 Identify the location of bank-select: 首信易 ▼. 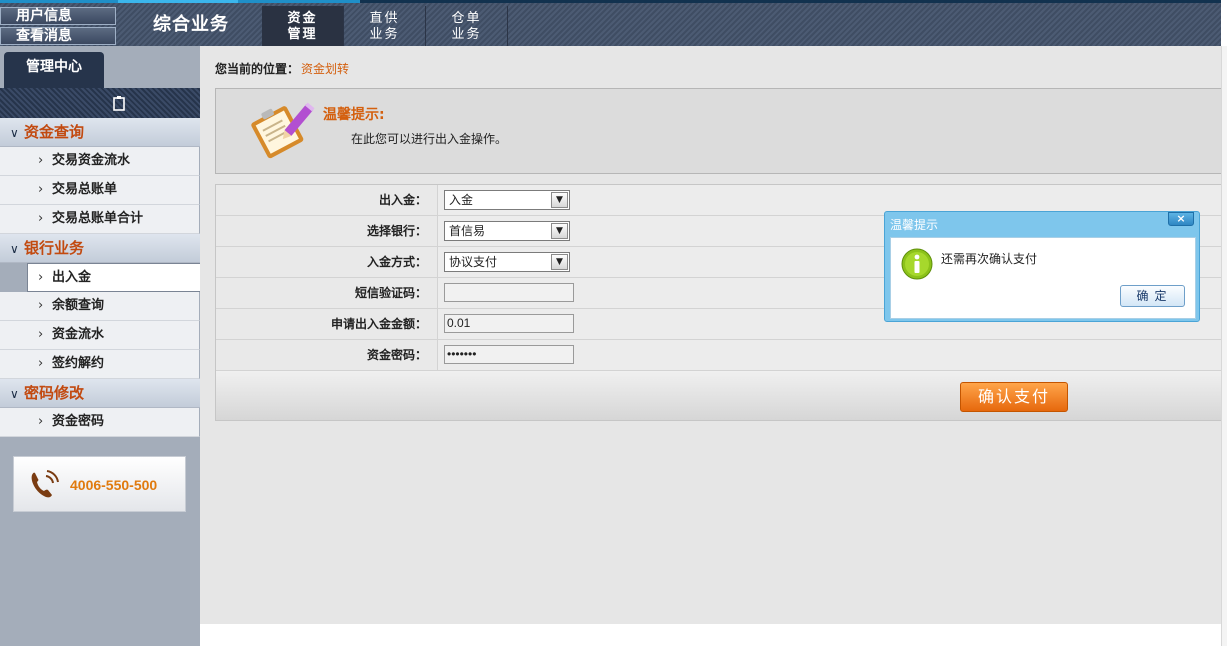
(507, 231).